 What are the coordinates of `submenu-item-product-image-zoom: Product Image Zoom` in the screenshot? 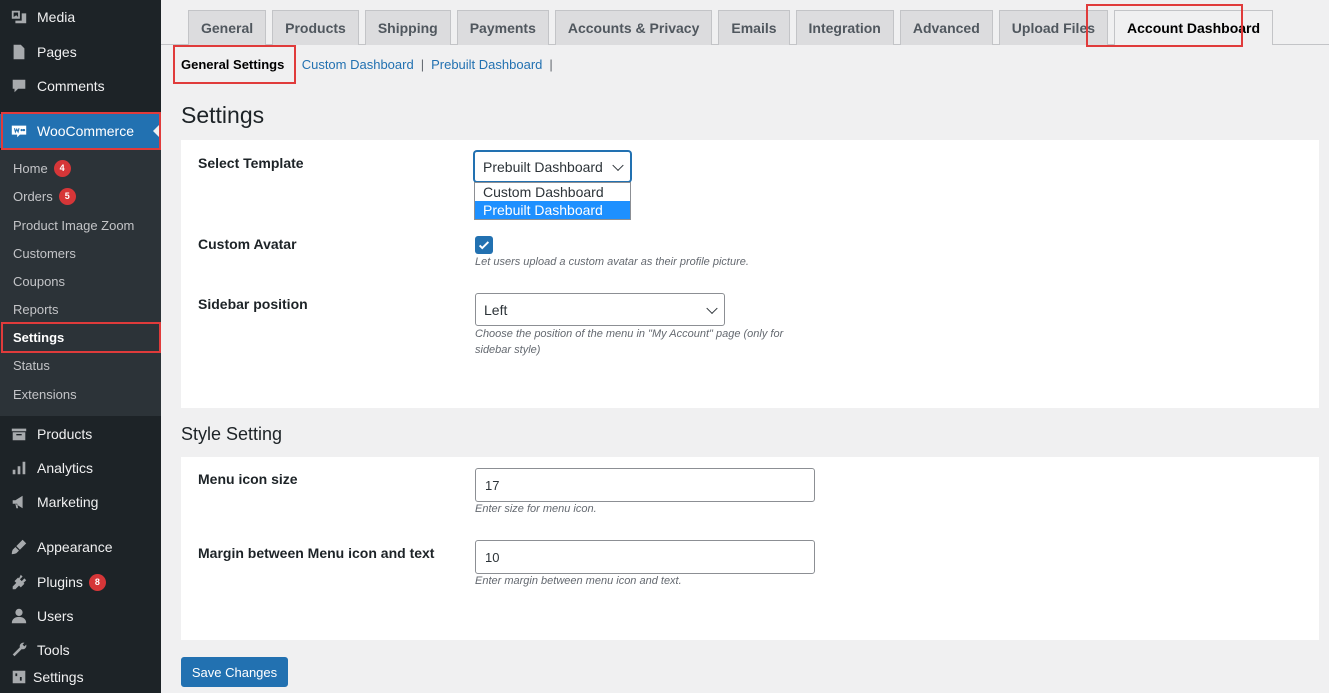 It's located at (73, 225).